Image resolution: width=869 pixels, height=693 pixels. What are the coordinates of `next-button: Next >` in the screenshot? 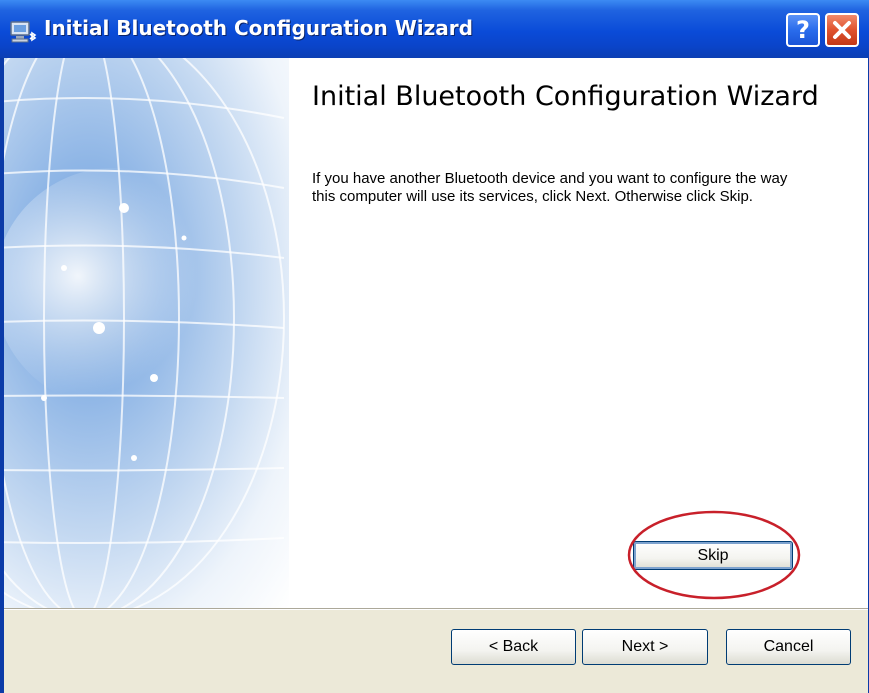 It's located at (645, 647).